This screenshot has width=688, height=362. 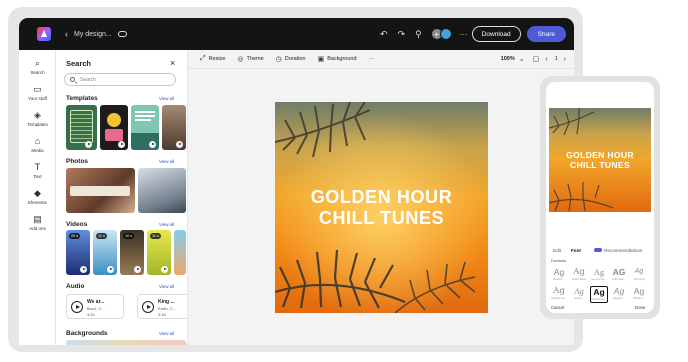 What do you see at coordinates (372, 59) in the screenshot?
I see `more-tools-icon: ···` at bounding box center [372, 59].